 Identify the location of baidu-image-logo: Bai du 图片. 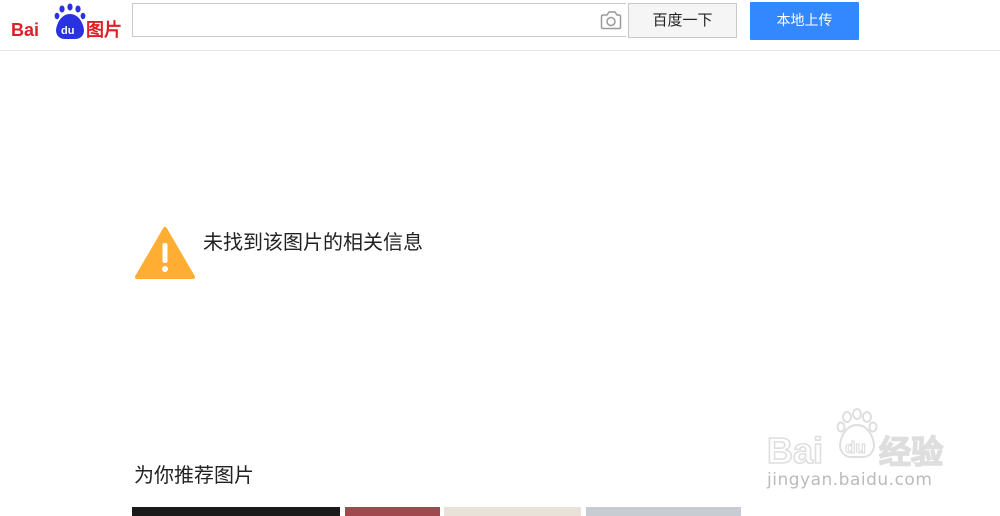
(67, 22).